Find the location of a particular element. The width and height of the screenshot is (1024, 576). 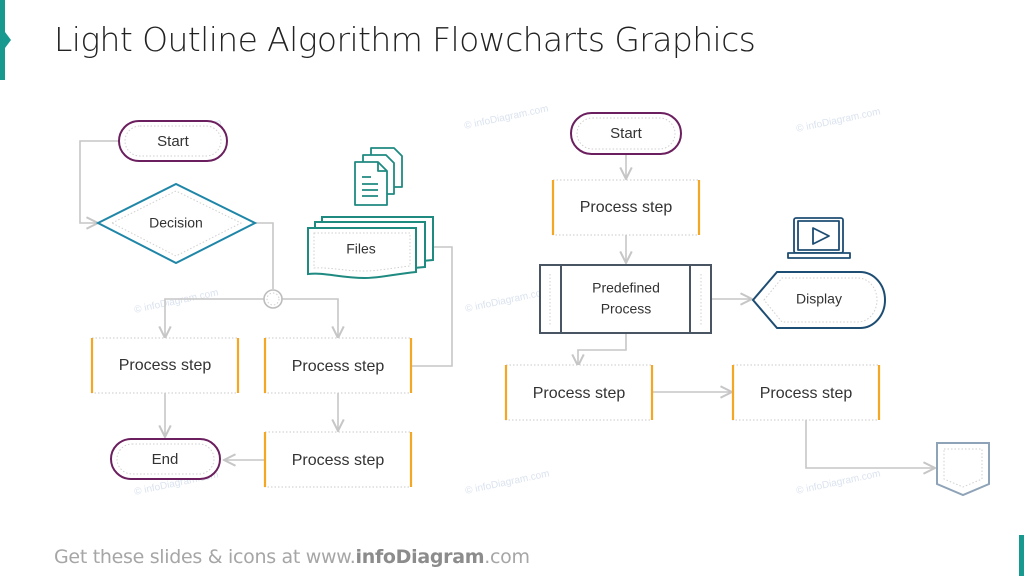

process-c-label: Process step is located at coordinates (338, 460).